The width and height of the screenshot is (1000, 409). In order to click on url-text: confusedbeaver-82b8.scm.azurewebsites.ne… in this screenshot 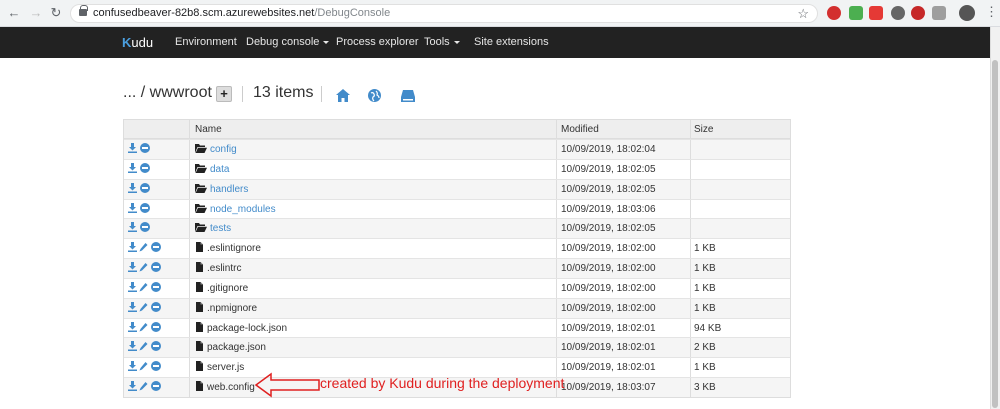, I will do `click(241, 13)`.